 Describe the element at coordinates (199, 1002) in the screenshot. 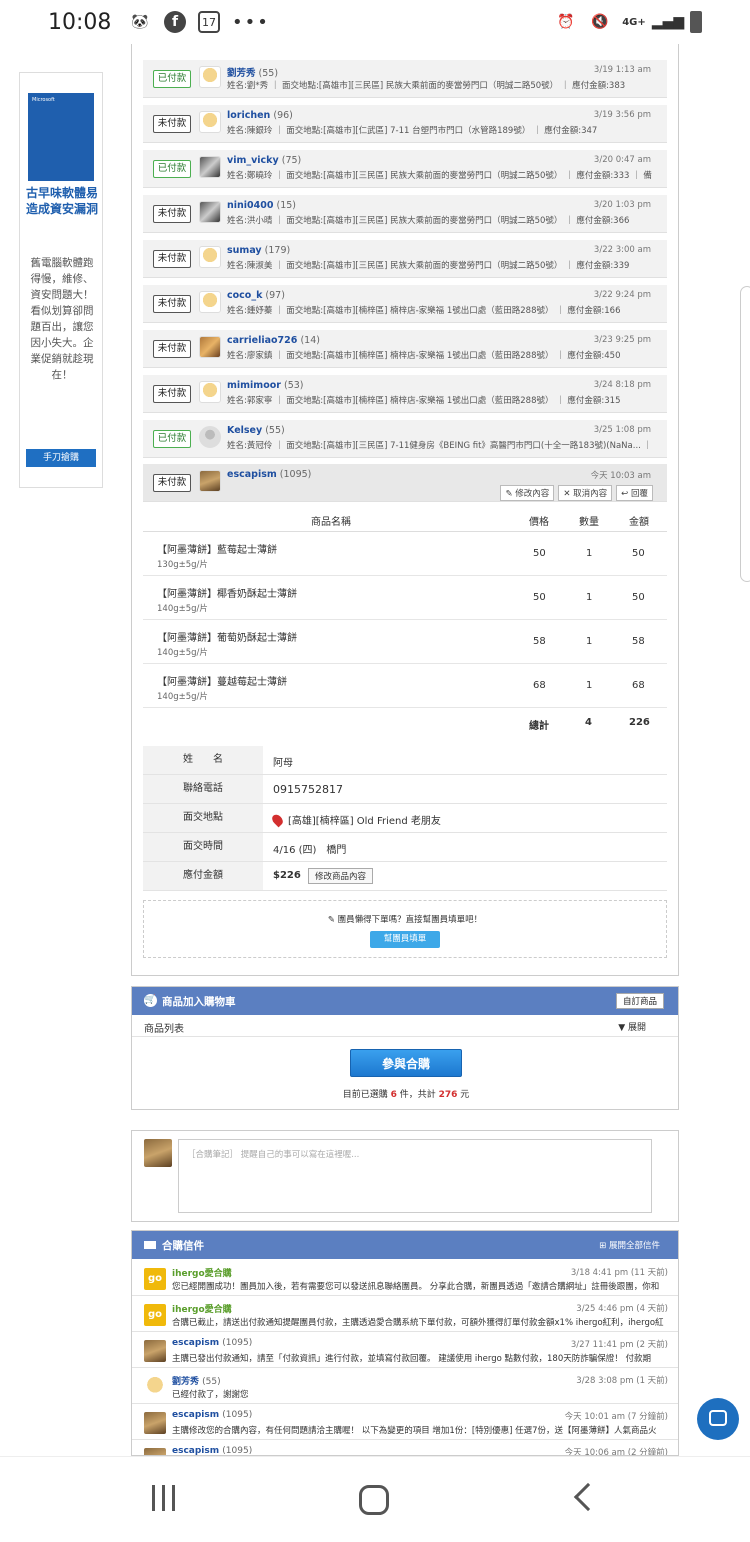

I see `cart-title: 商品加入購物車` at that location.